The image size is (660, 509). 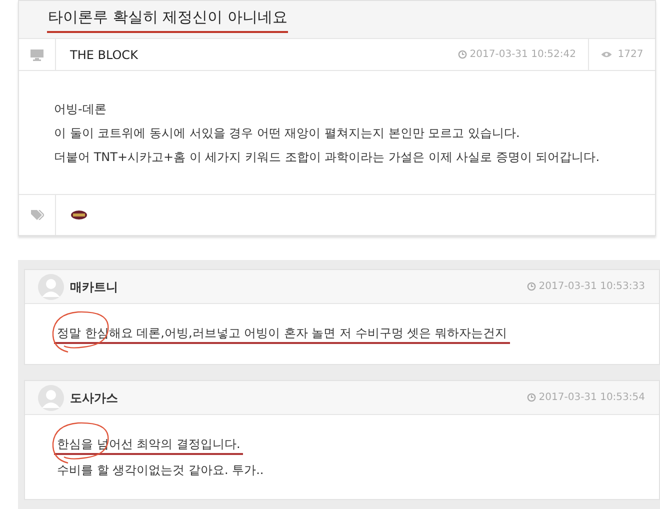 I want to click on comment-text: 수비를 할 생각이없는것 같아요. 투가.., so click(x=160, y=470).